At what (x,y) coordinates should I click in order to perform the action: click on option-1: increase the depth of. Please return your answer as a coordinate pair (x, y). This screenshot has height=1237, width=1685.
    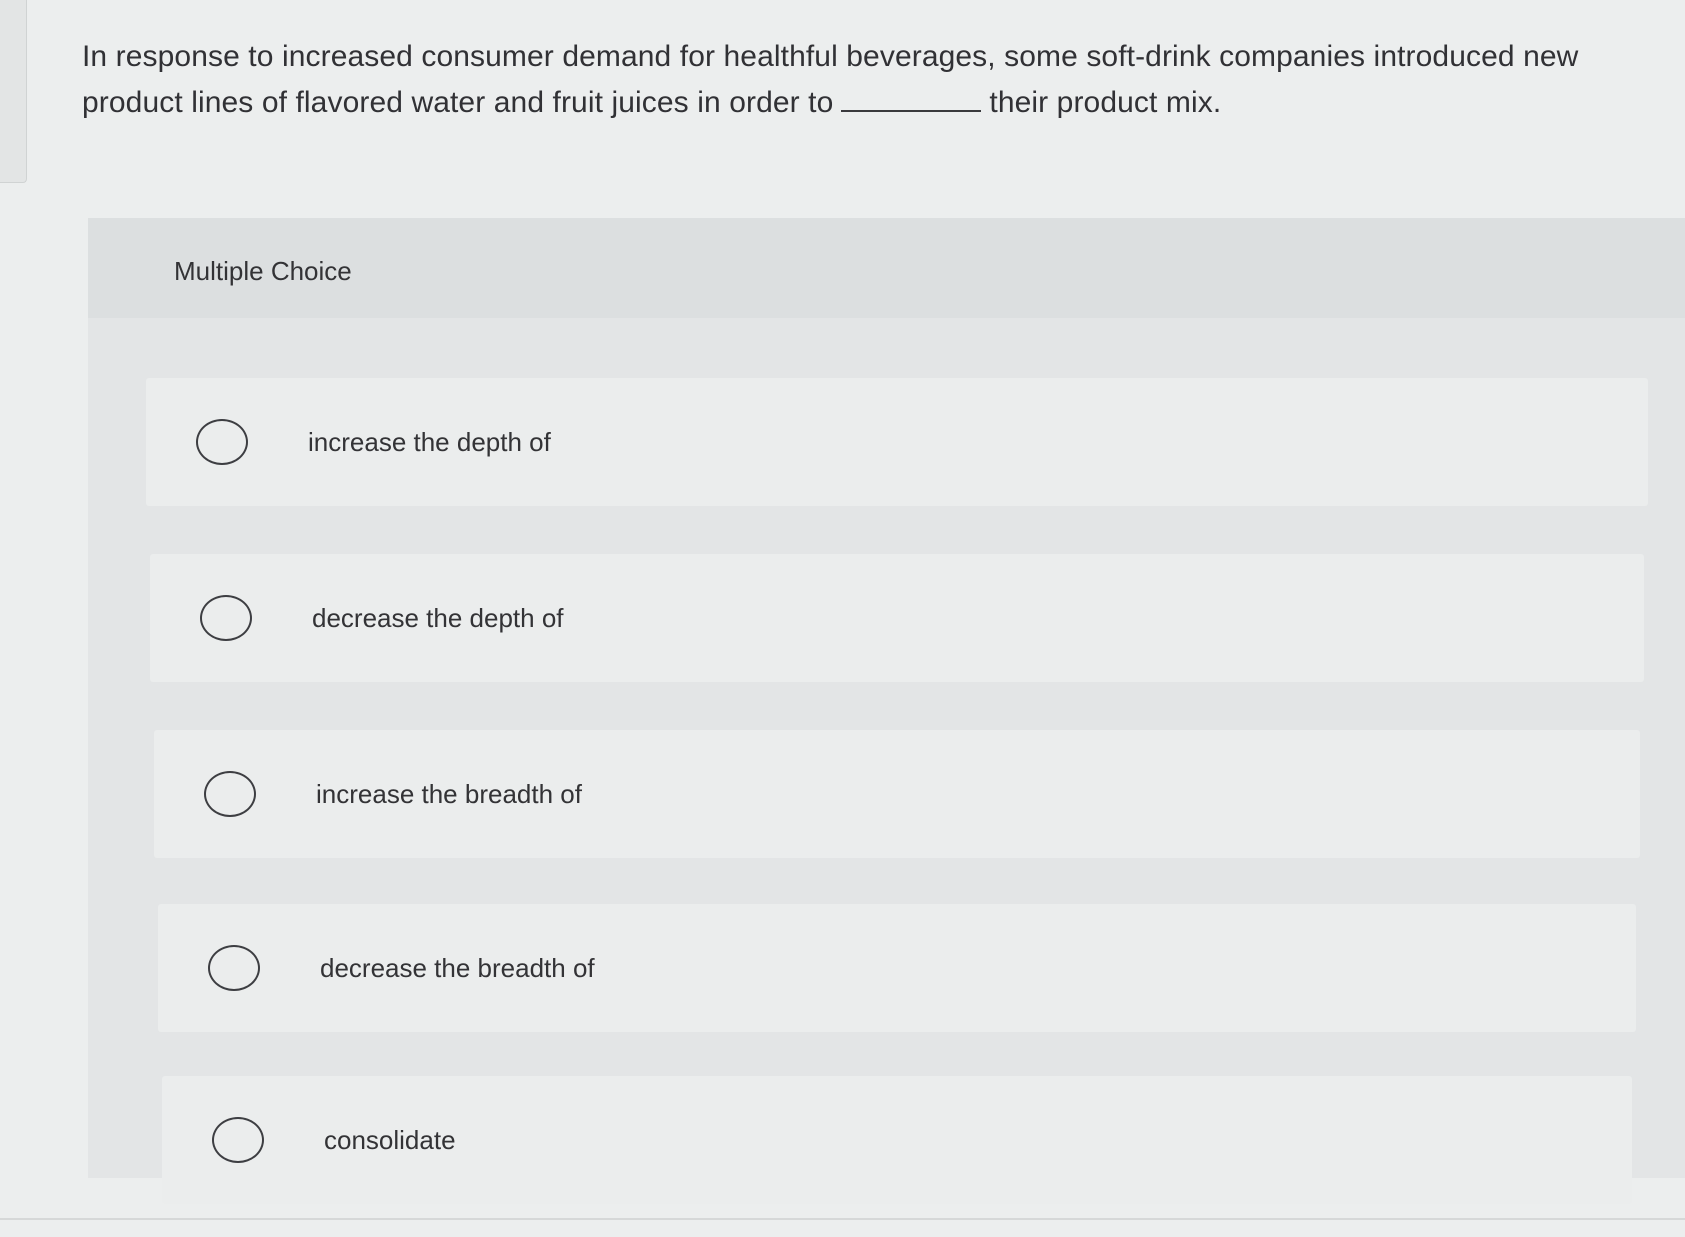
    Looking at the image, I should click on (897, 442).